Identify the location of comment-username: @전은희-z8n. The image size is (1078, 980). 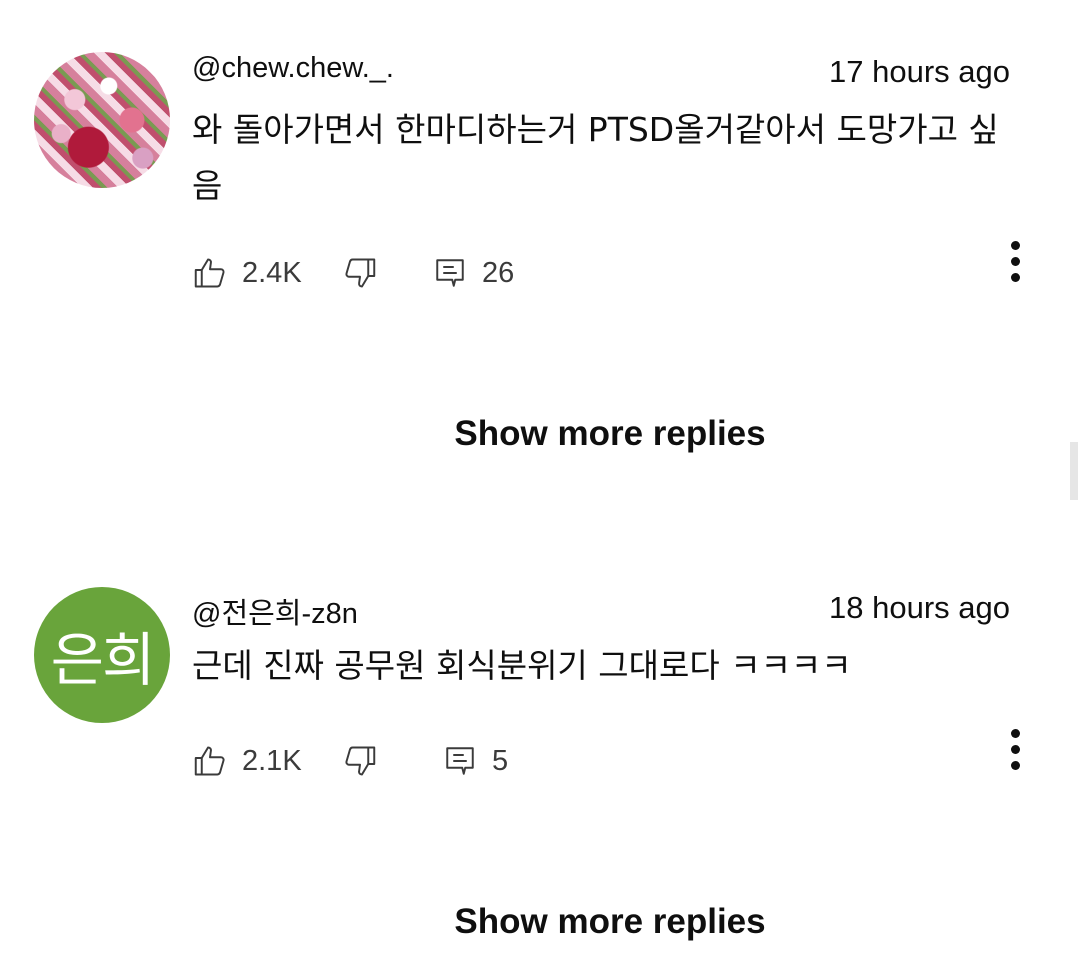
(275, 611).